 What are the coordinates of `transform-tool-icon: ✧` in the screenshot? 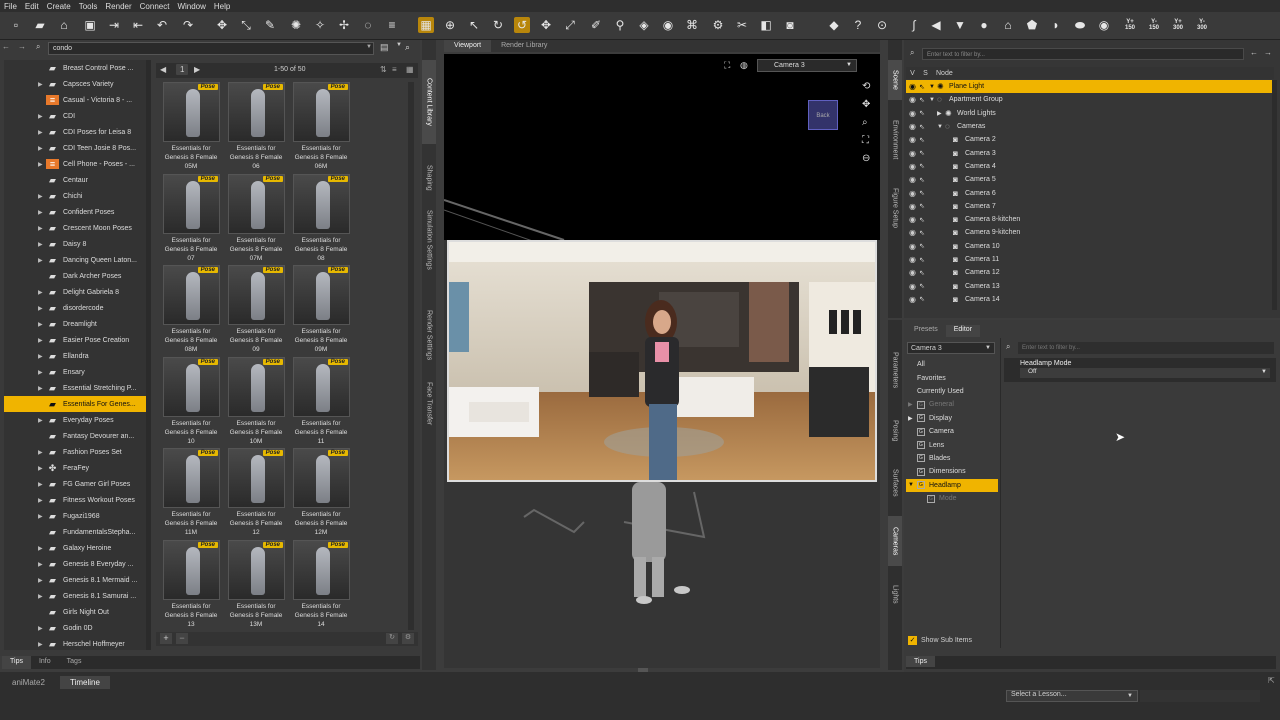 It's located at (320, 25).